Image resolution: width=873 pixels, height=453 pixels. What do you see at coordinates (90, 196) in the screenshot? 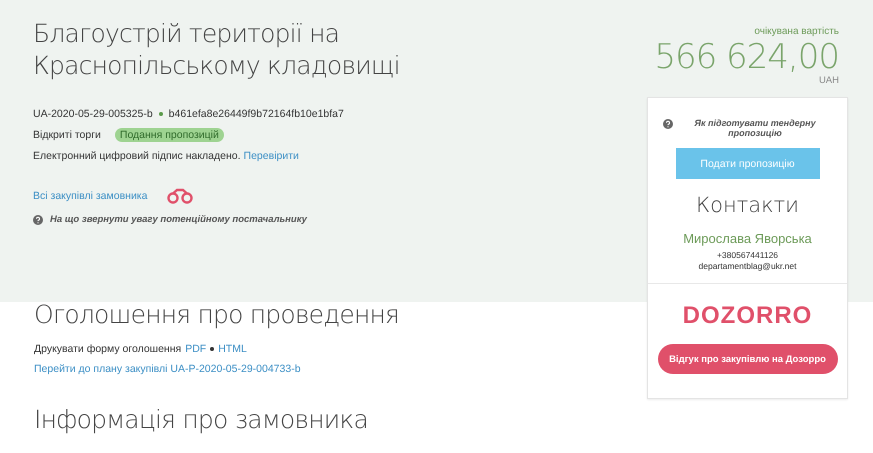
I see `buyer-tenders-link: Всі закупівлі замовника` at bounding box center [90, 196].